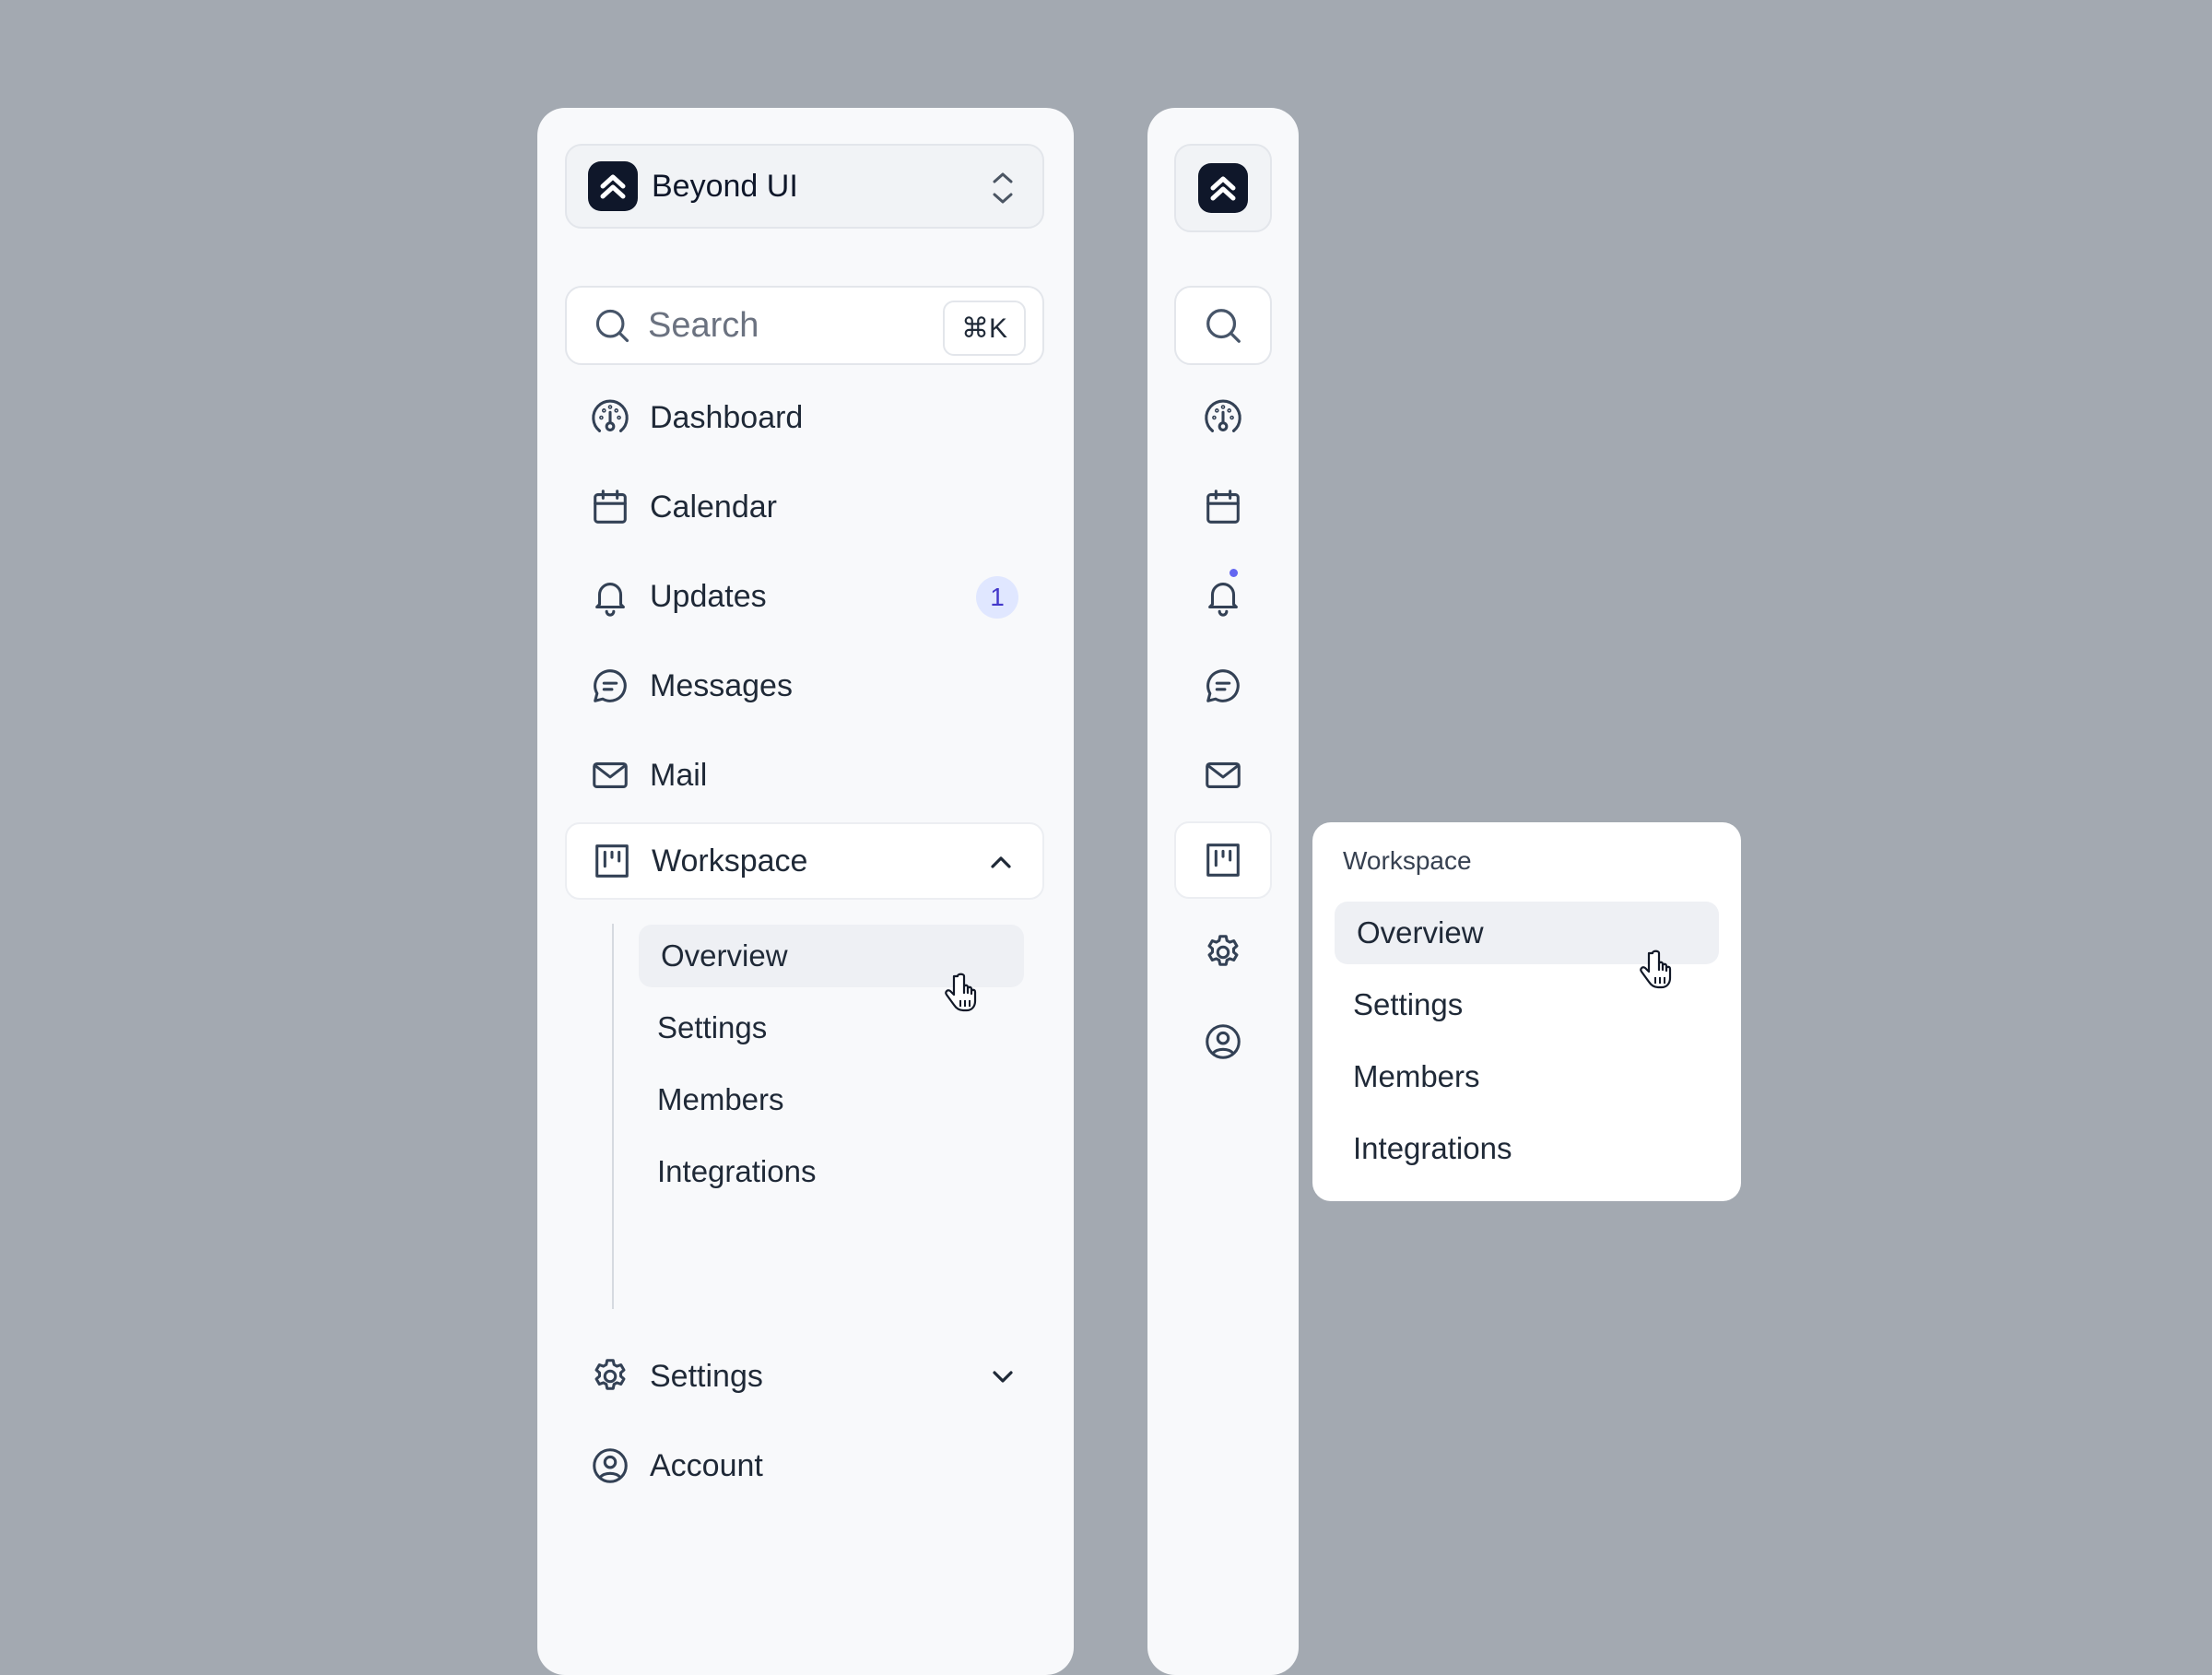 The image size is (2212, 1675). Describe the element at coordinates (1527, 1076) in the screenshot. I see `flyout-item-members: Members` at that location.